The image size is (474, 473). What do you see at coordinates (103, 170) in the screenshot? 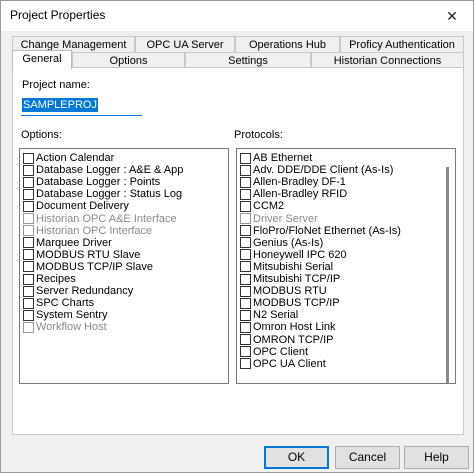
I see `option-list-item: Database Logger : A&E & App` at bounding box center [103, 170].